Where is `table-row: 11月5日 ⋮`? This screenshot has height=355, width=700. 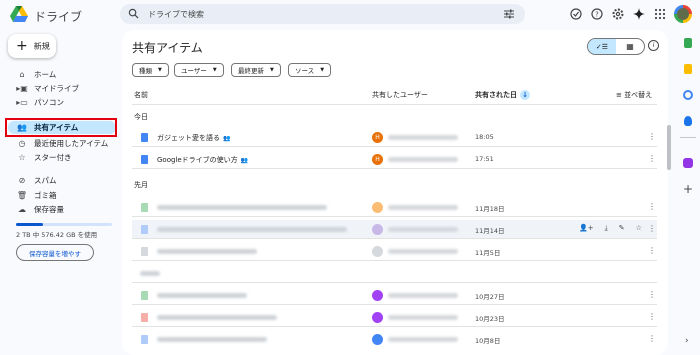
table-row: 11月5日 ⋮ is located at coordinates (394, 251).